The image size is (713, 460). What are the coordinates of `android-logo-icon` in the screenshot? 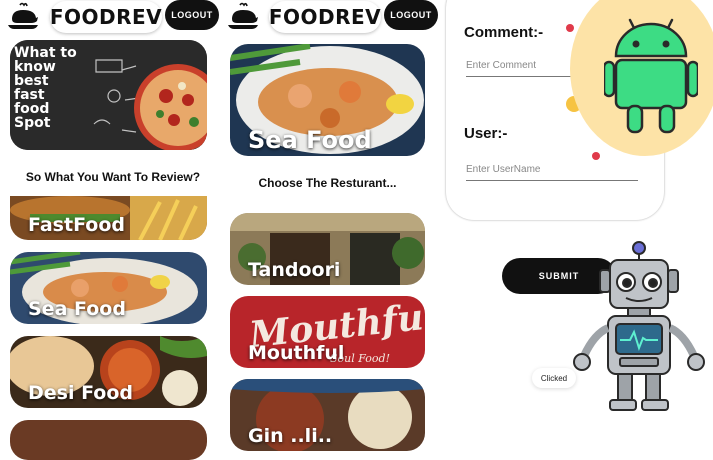 It's located at (651, 76).